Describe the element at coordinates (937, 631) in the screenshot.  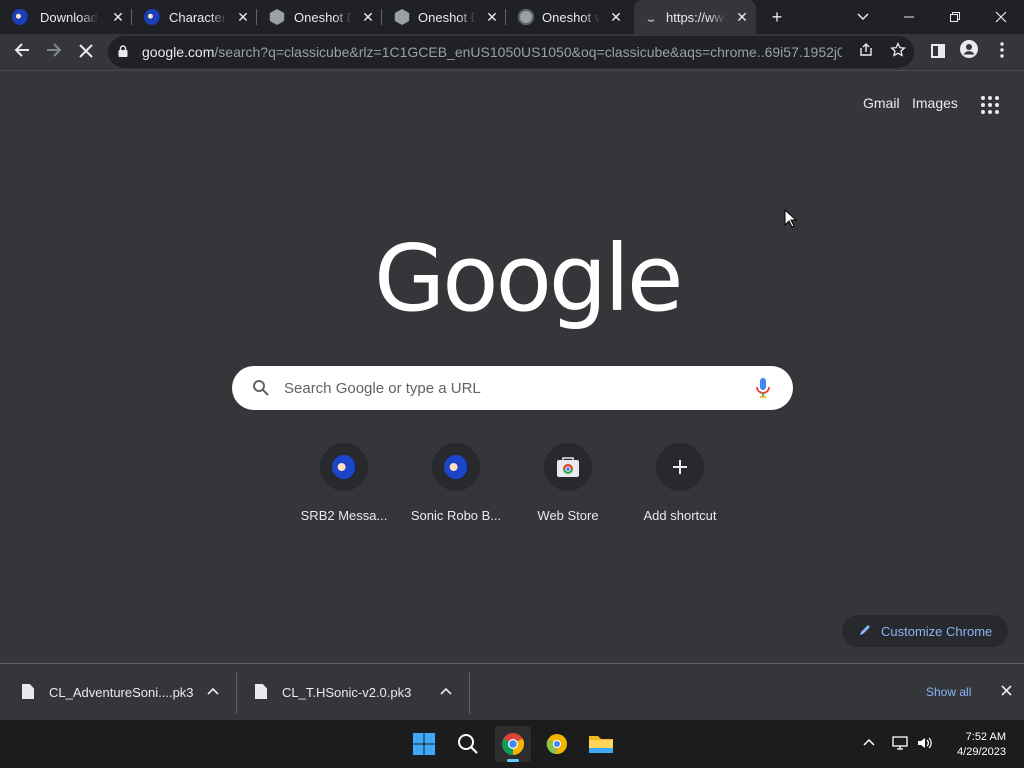
I see `customize-label: Customize Chrome` at that location.